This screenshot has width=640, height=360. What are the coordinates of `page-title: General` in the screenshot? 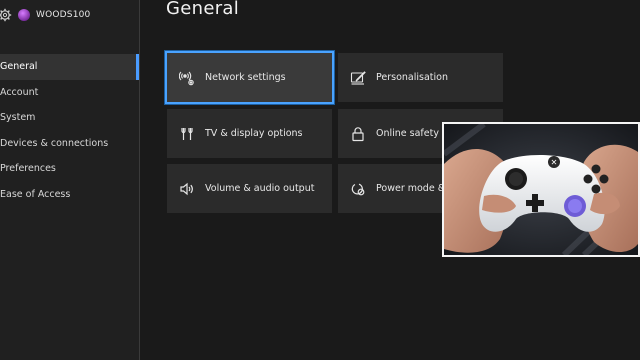 It's located at (203, 9).